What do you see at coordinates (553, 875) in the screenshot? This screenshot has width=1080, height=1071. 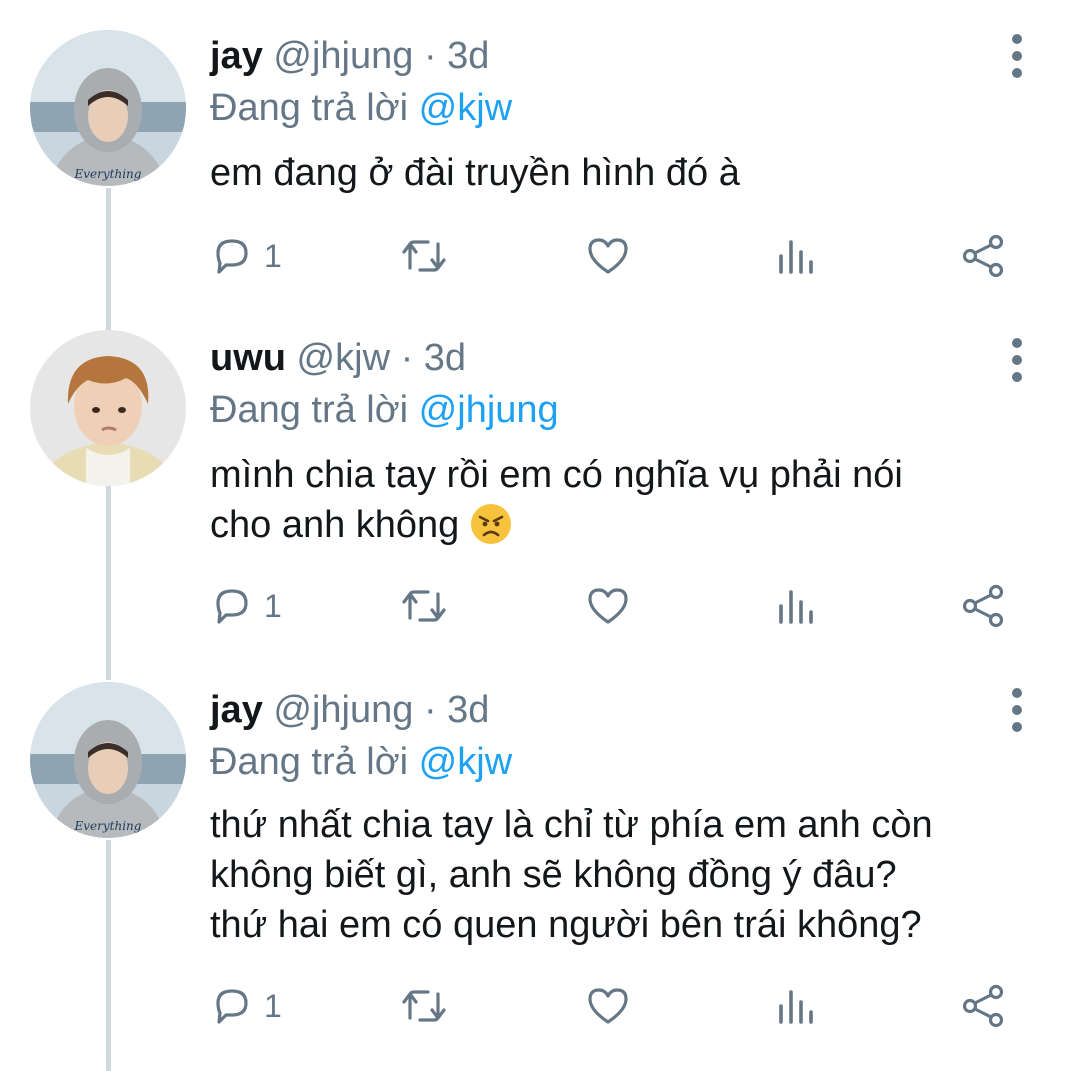 I see `tweet-text-line: không biết gì, anh sẽ không đồng ý đâu?` at bounding box center [553, 875].